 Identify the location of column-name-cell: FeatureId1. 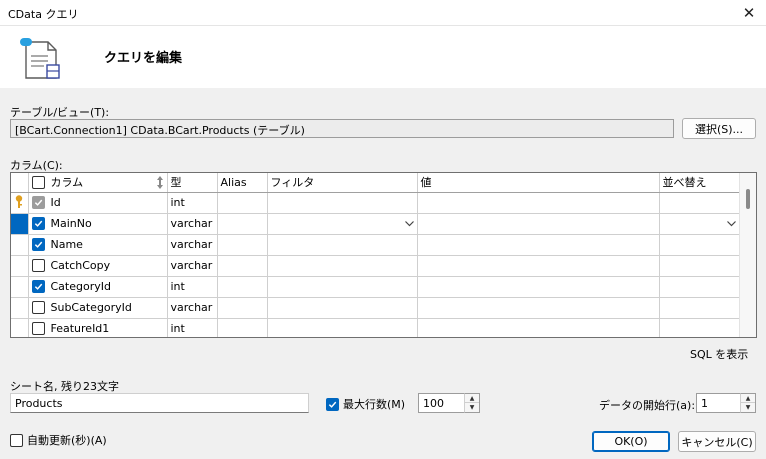
(98, 327).